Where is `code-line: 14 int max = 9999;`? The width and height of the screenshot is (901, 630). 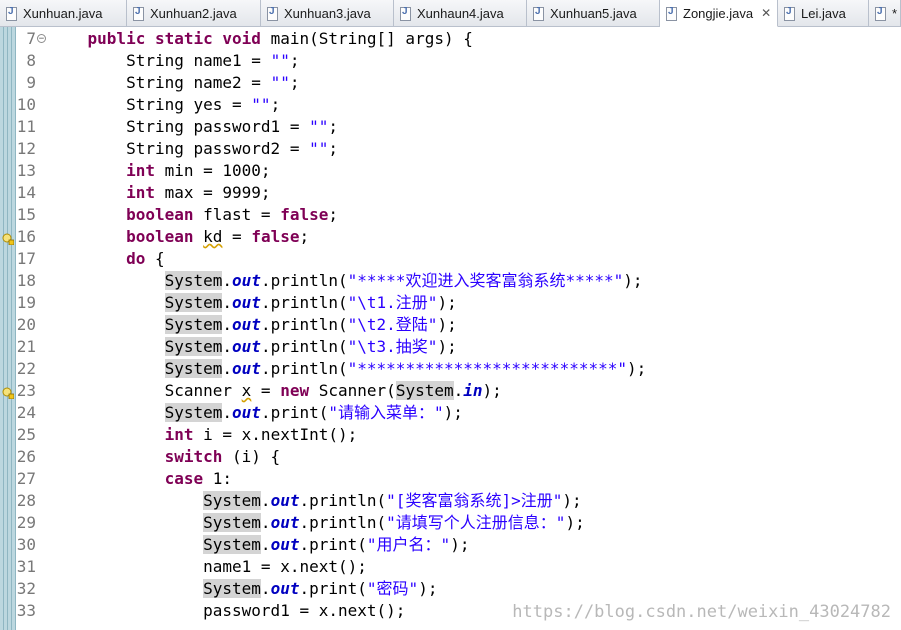 code-line: 14 int max = 9999; is located at coordinates (450, 193).